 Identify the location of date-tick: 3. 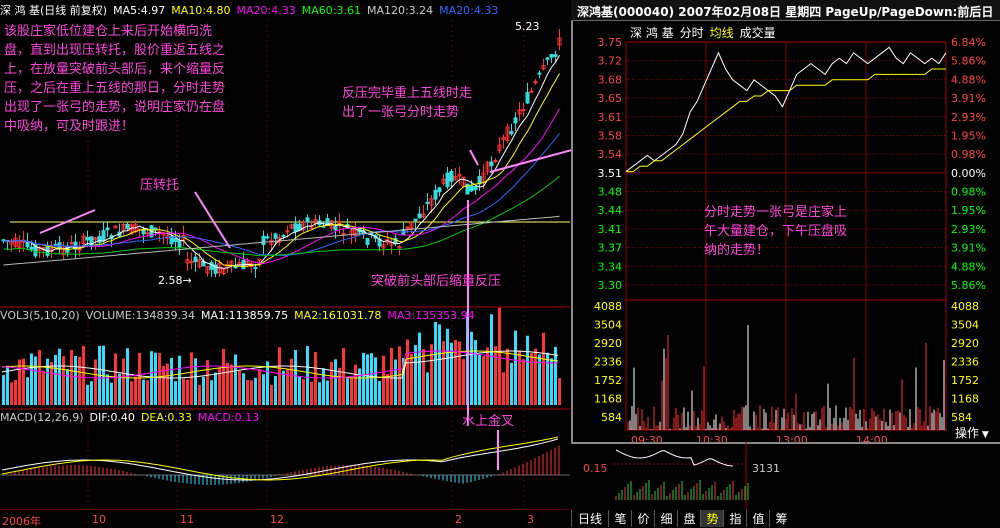
(530, 519).